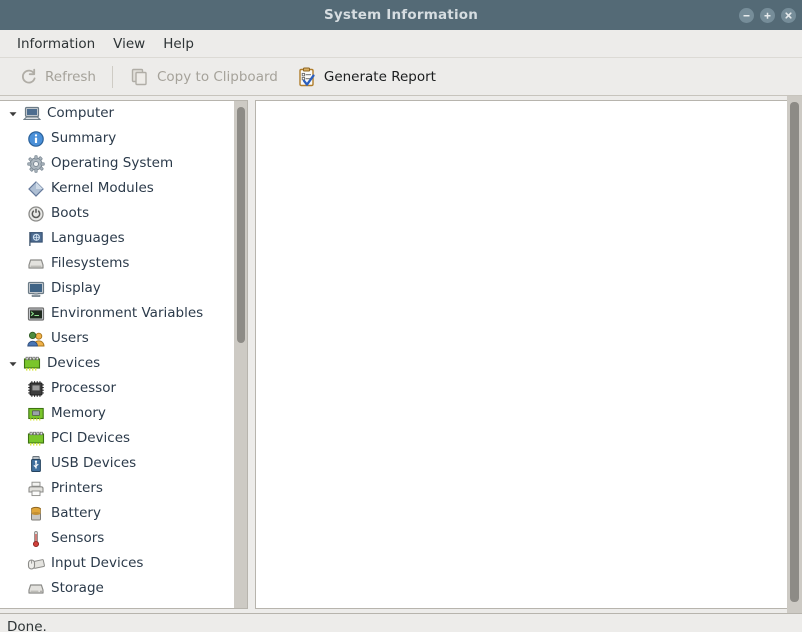 The height and width of the screenshot is (632, 802). I want to click on refresh-button: Refresh, so click(56, 77).